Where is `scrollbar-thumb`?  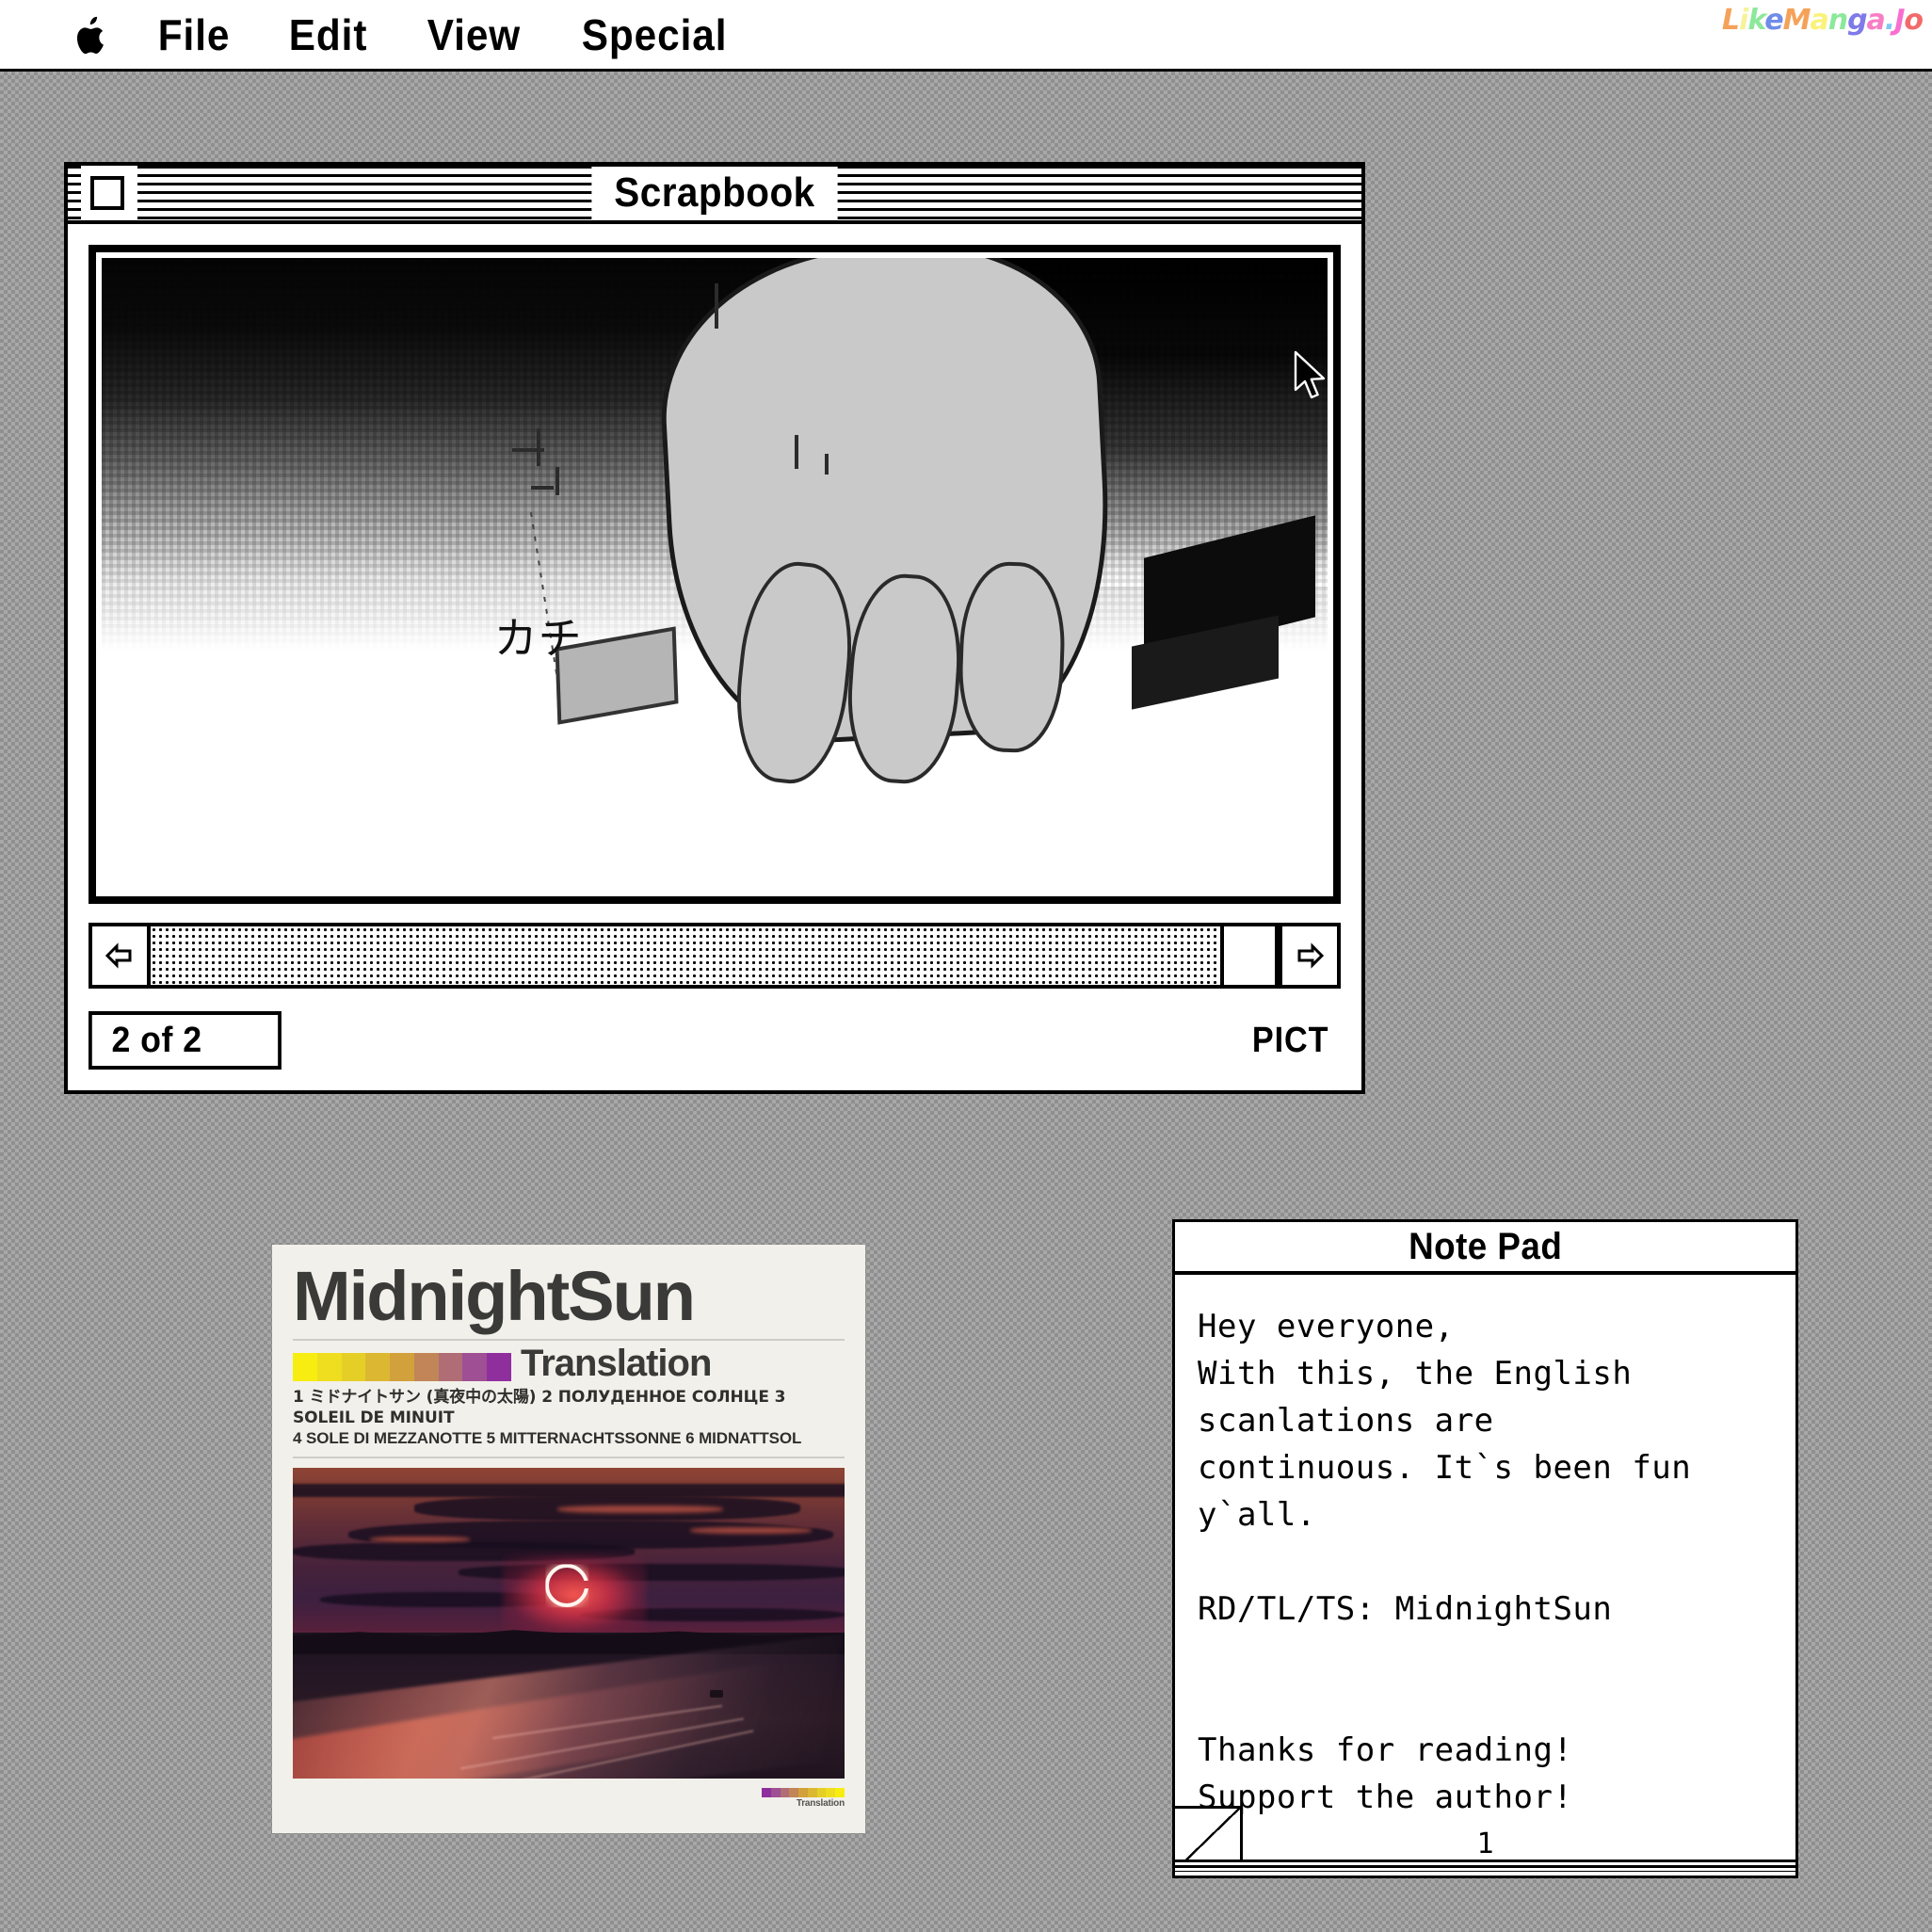 scrollbar-thumb is located at coordinates (1249, 955).